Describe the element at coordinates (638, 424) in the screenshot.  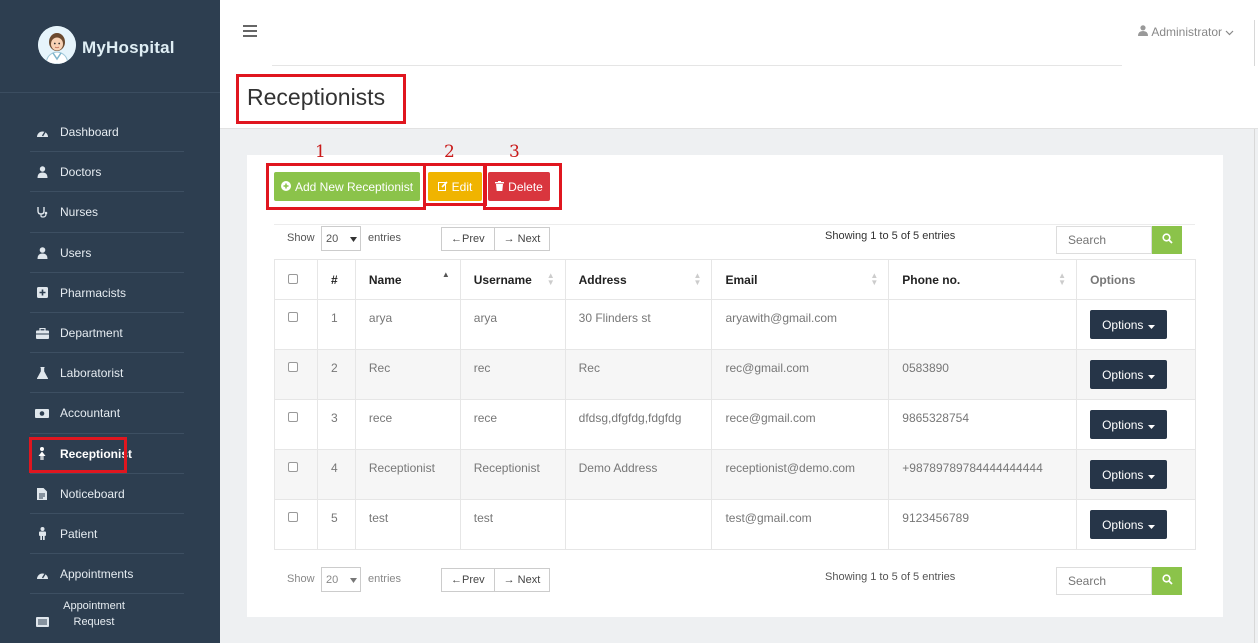
I see `cell-address: dfdsg,dfgfdg,fdgfdg` at that location.